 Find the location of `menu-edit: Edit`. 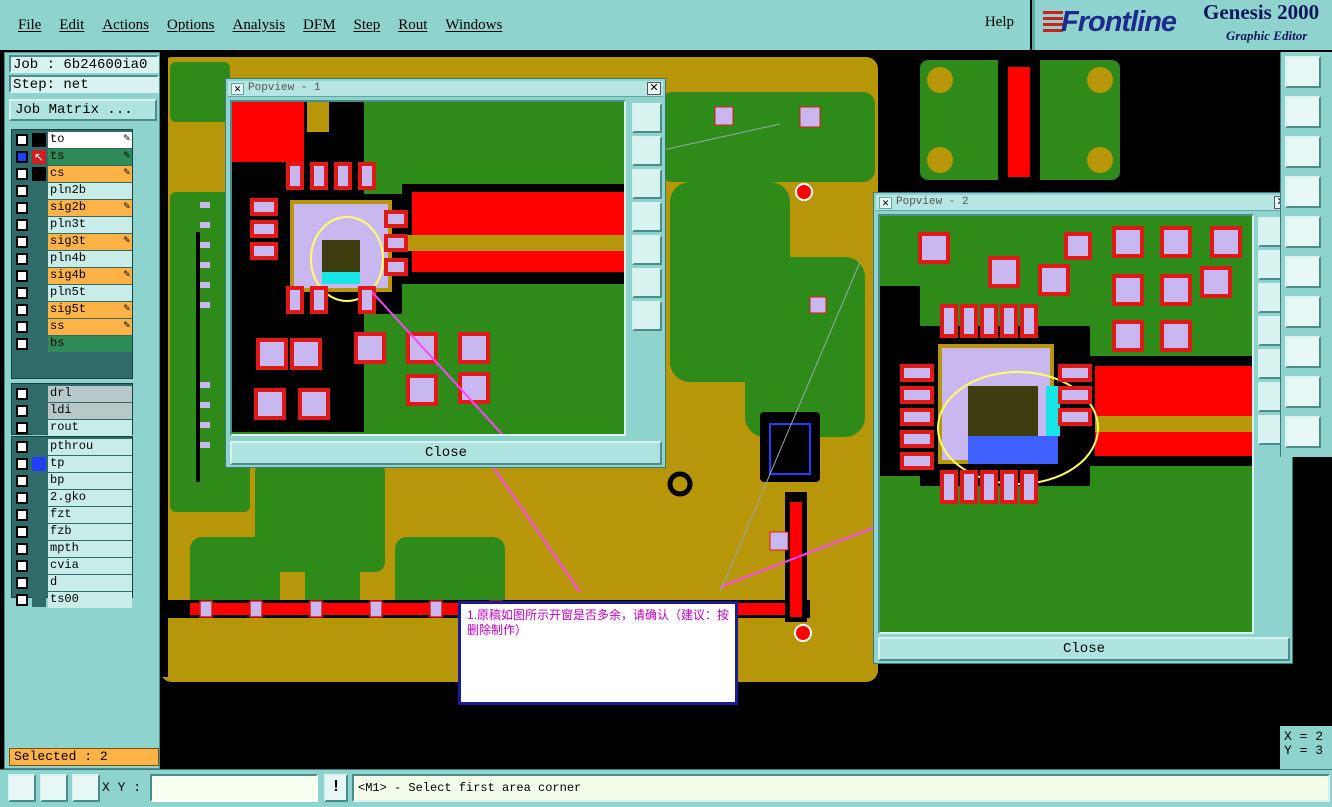

menu-edit: Edit is located at coordinates (71, 25).